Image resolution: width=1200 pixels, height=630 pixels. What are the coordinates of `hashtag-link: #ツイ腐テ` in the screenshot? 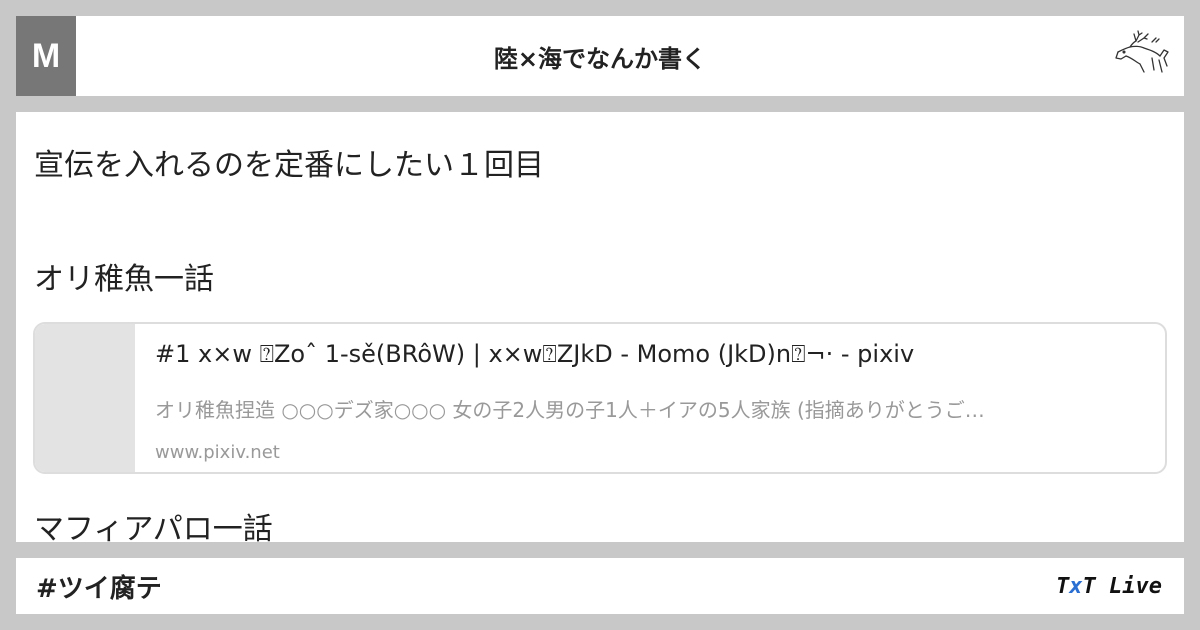 It's located at (99, 586).